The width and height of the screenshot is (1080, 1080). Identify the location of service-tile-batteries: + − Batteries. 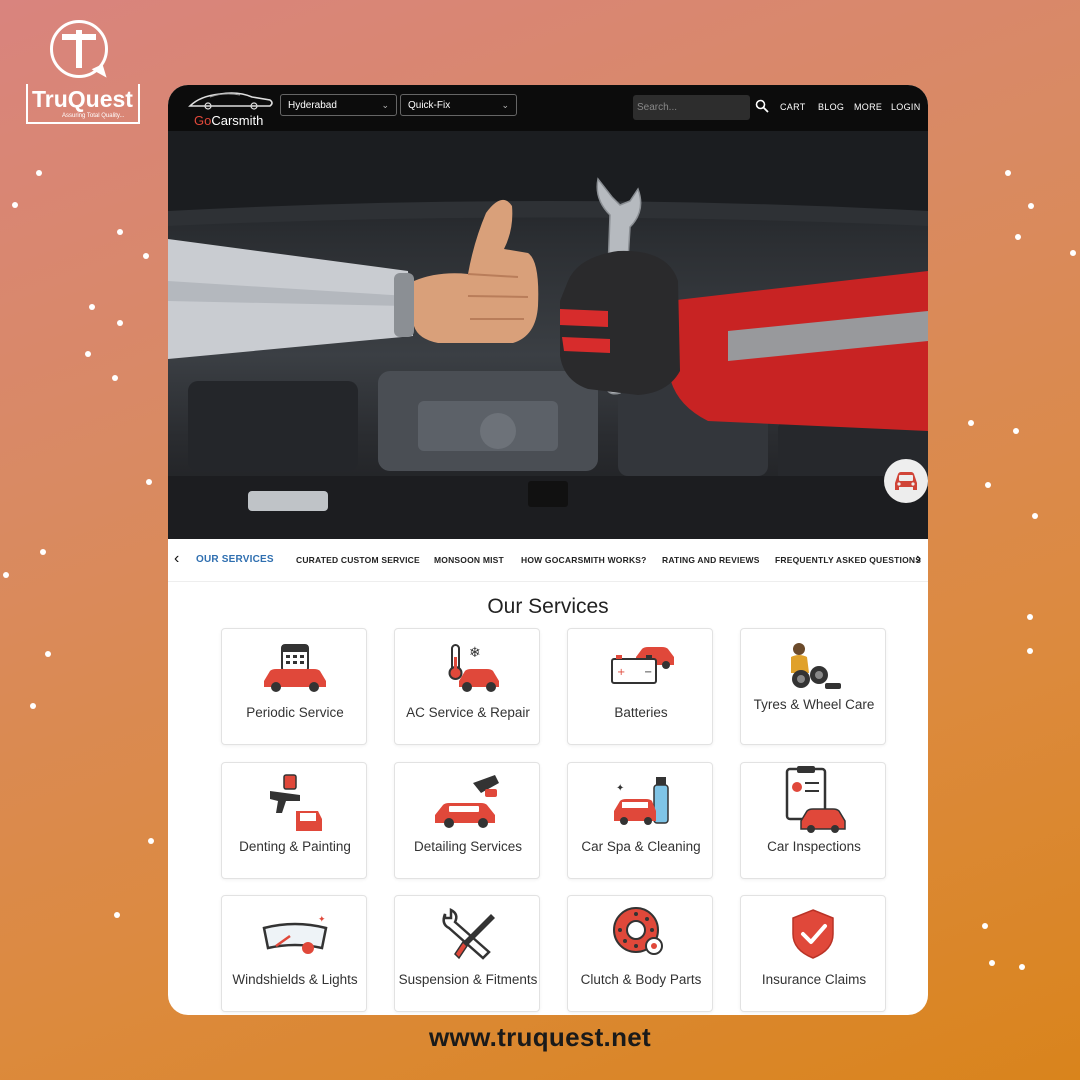
(640, 686).